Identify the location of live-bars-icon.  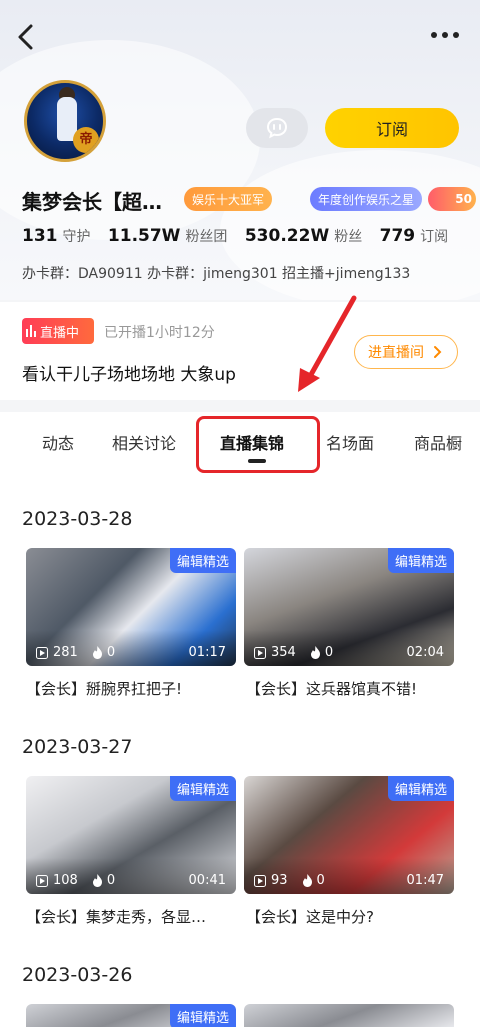
(31, 331).